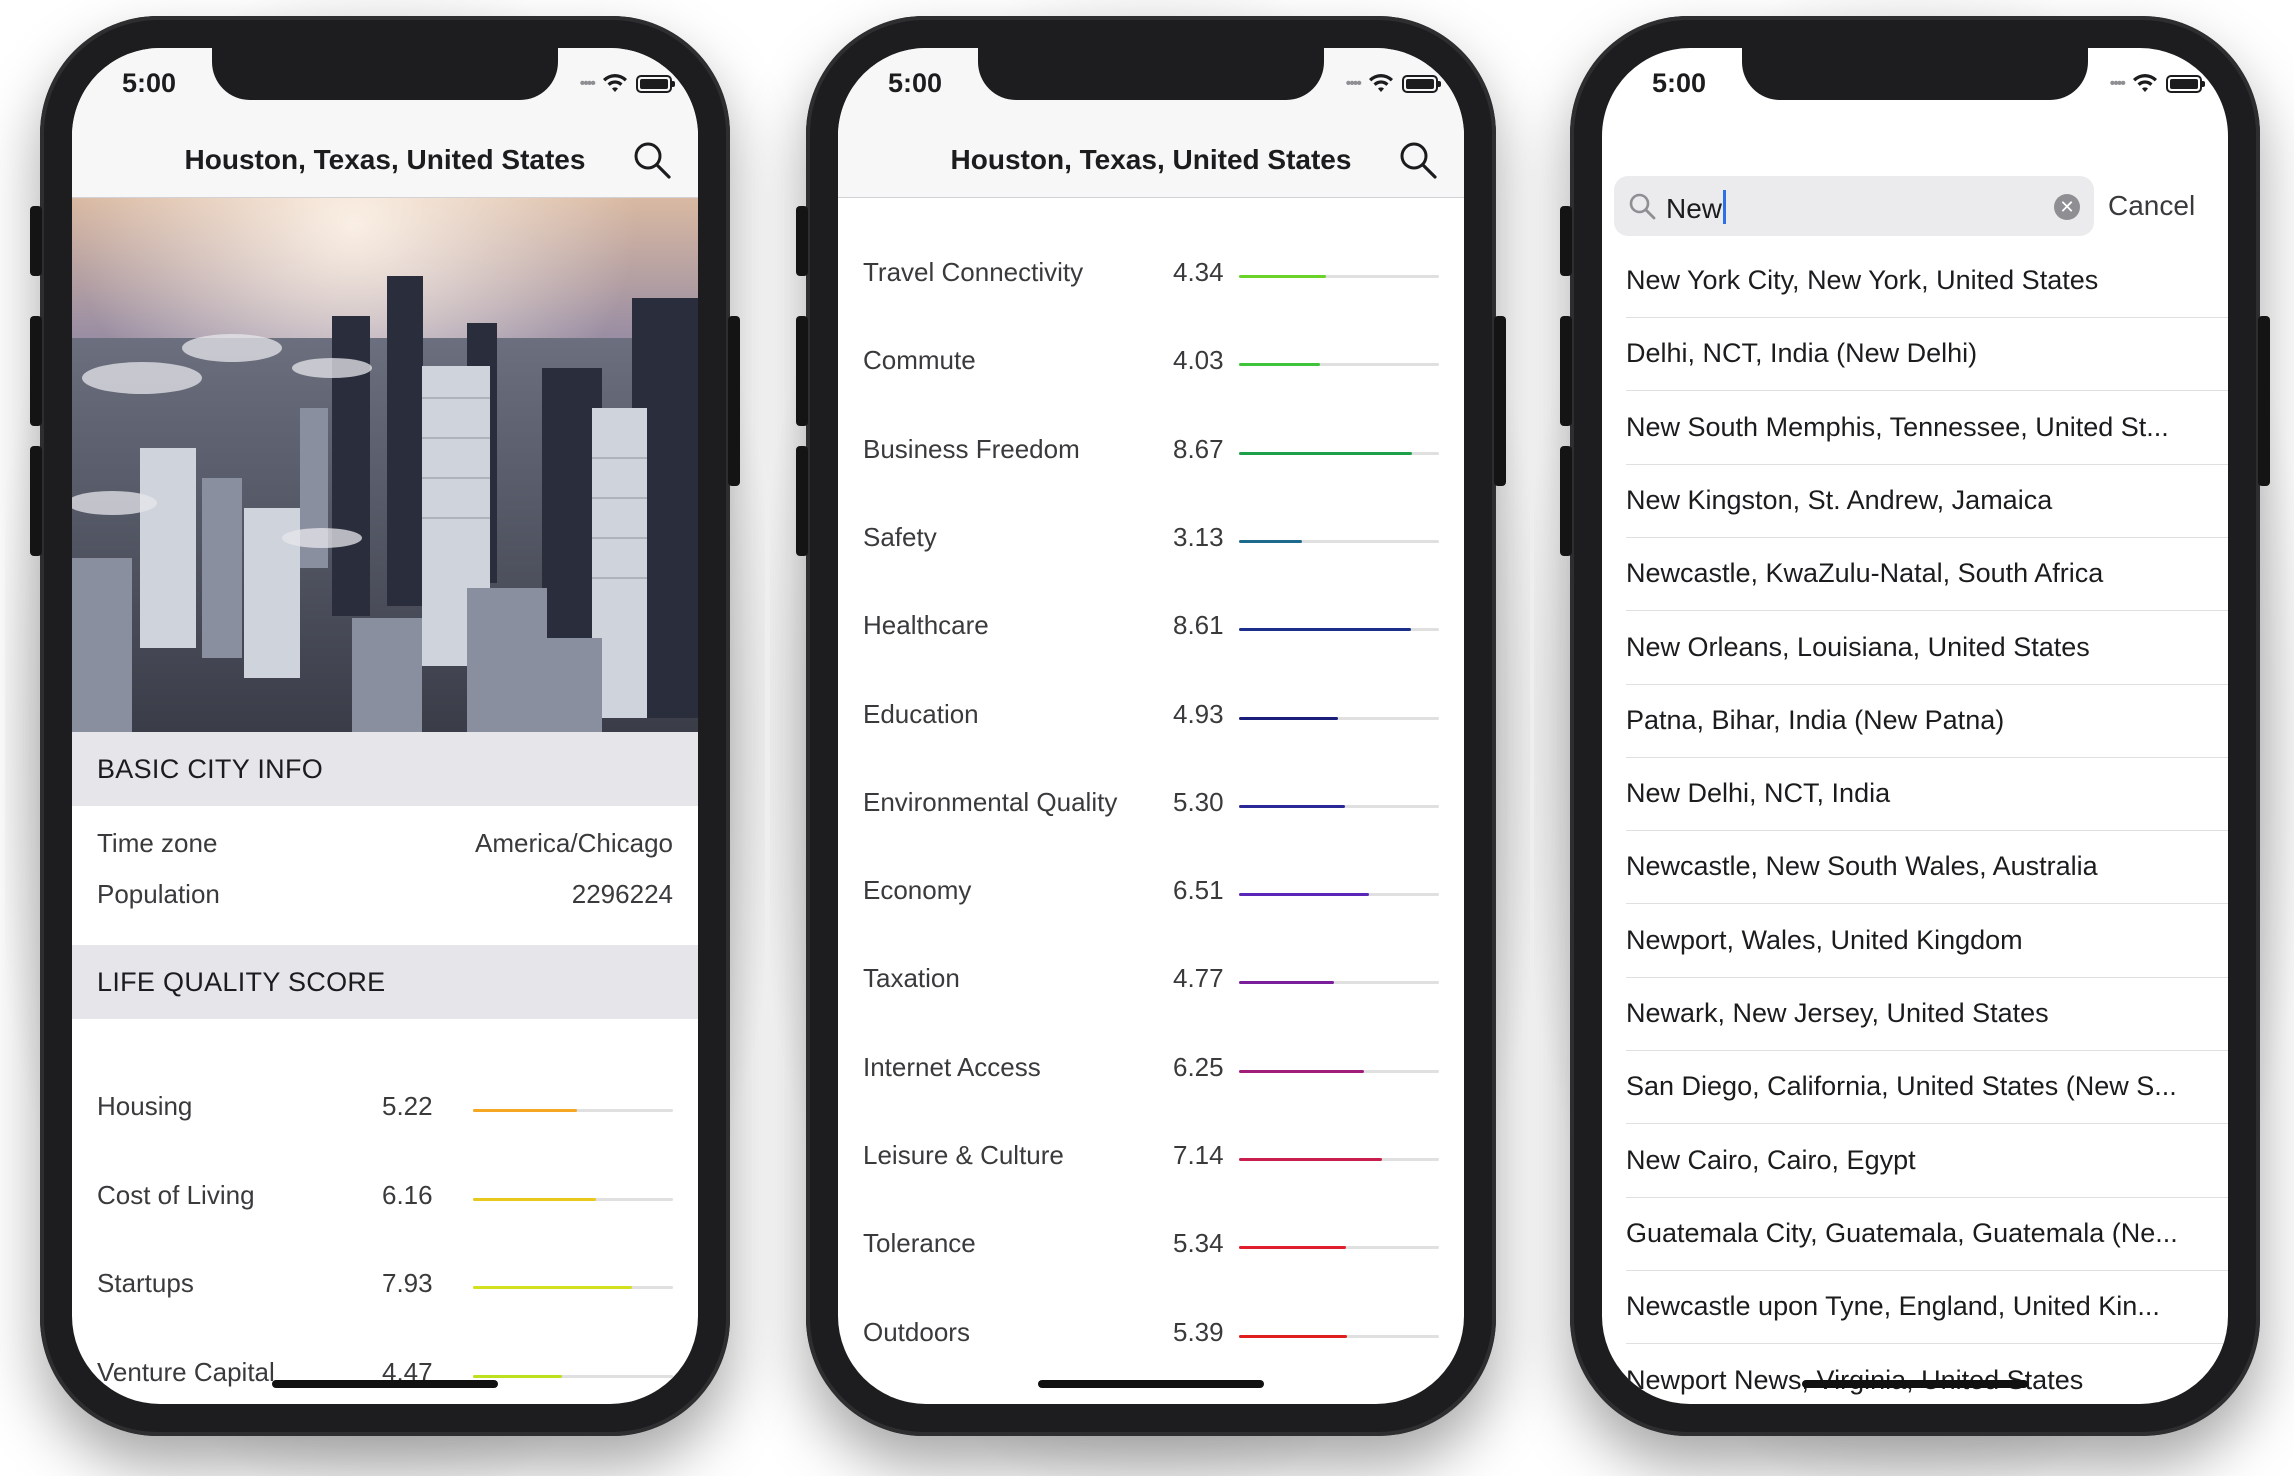 The width and height of the screenshot is (2294, 1476). Describe the element at coordinates (1151, 1248) in the screenshot. I see `score-row: Tolerance 5.34` at that location.